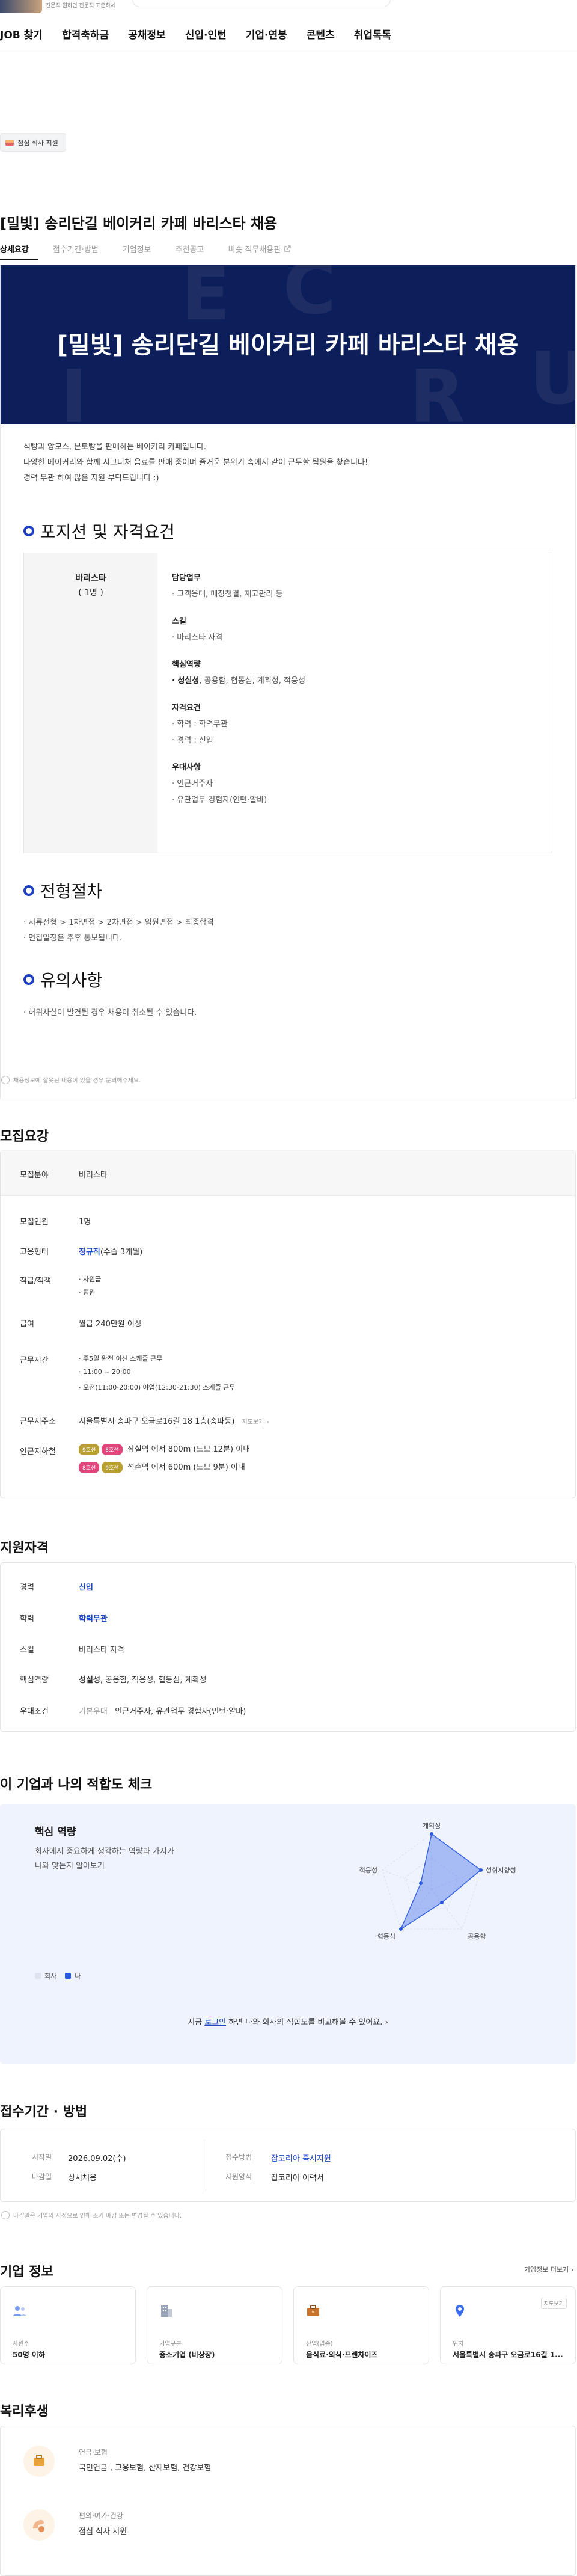 The width and height of the screenshot is (577, 2576). I want to click on apply-start: 2026.09.02(수), so click(97, 2159).